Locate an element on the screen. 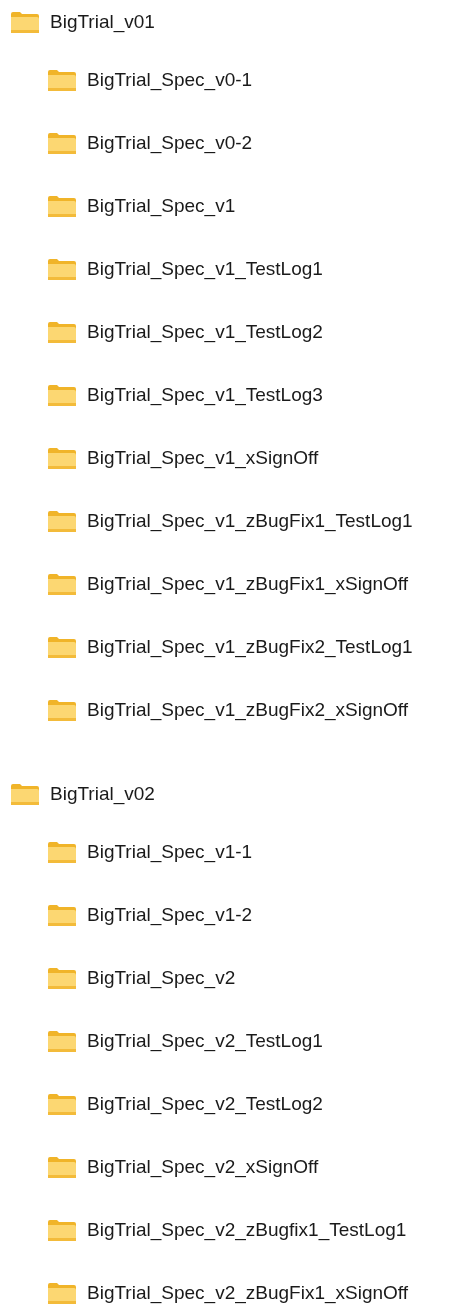  folder-name: BigTrial_Spec_v1_TestLog3 is located at coordinates (205, 395).